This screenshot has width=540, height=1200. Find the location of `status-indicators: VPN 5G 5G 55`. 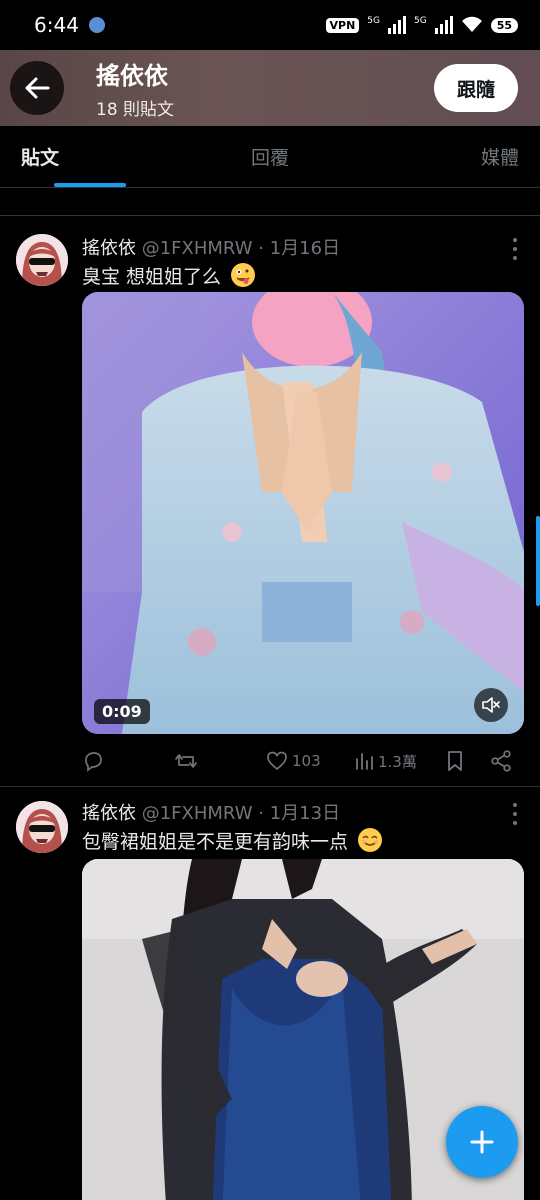

status-indicators: VPN 5G 5G 55 is located at coordinates (421, 25).